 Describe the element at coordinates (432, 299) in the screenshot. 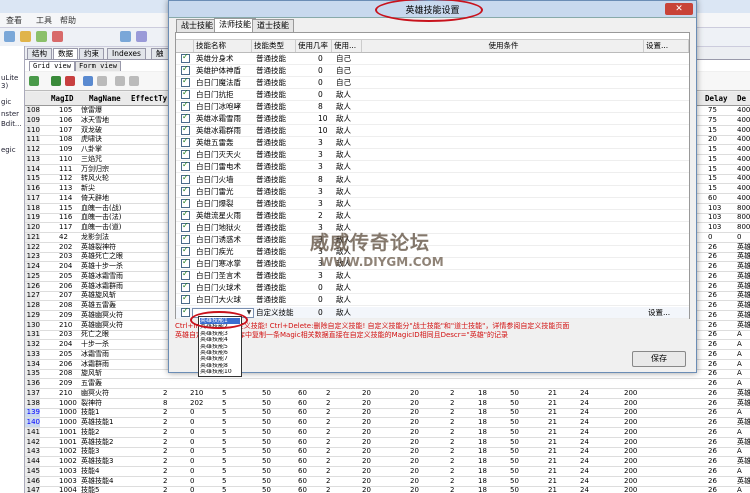

I see `skill-row: 白日门大火球 普通技能 0 敌人` at that location.